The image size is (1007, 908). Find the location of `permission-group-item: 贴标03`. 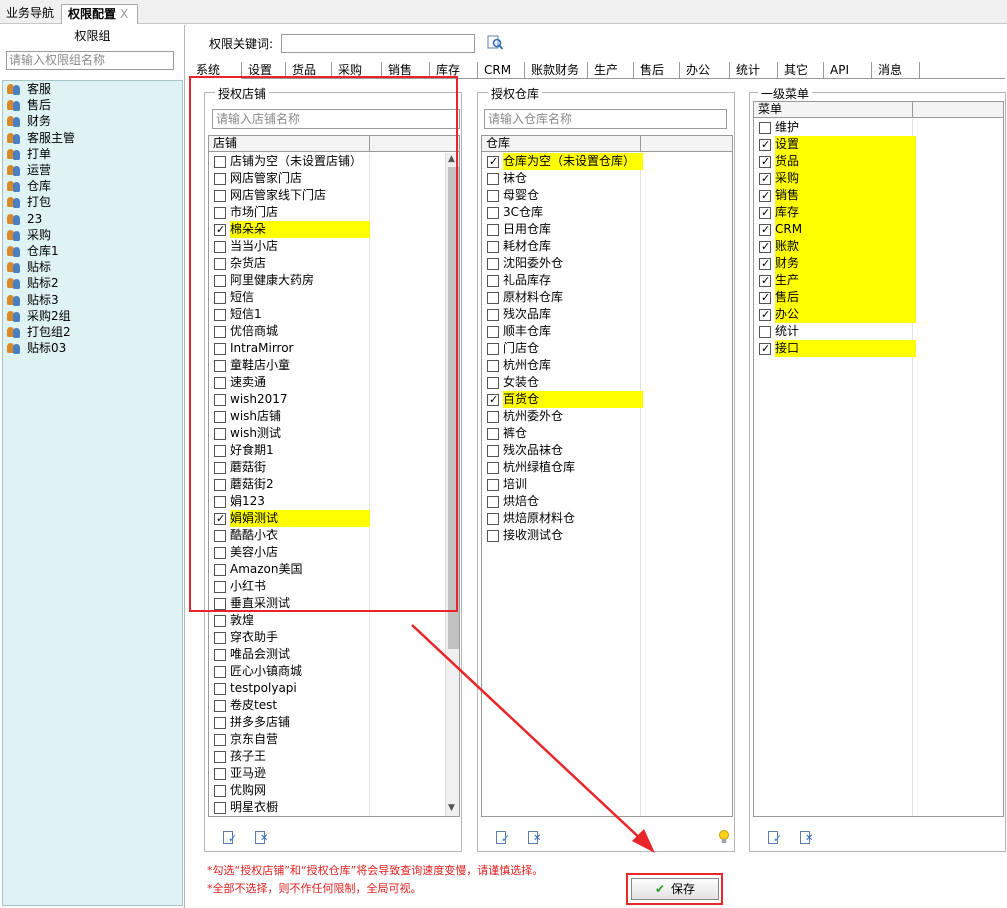

permission-group-item: 贴标03 is located at coordinates (92, 348).